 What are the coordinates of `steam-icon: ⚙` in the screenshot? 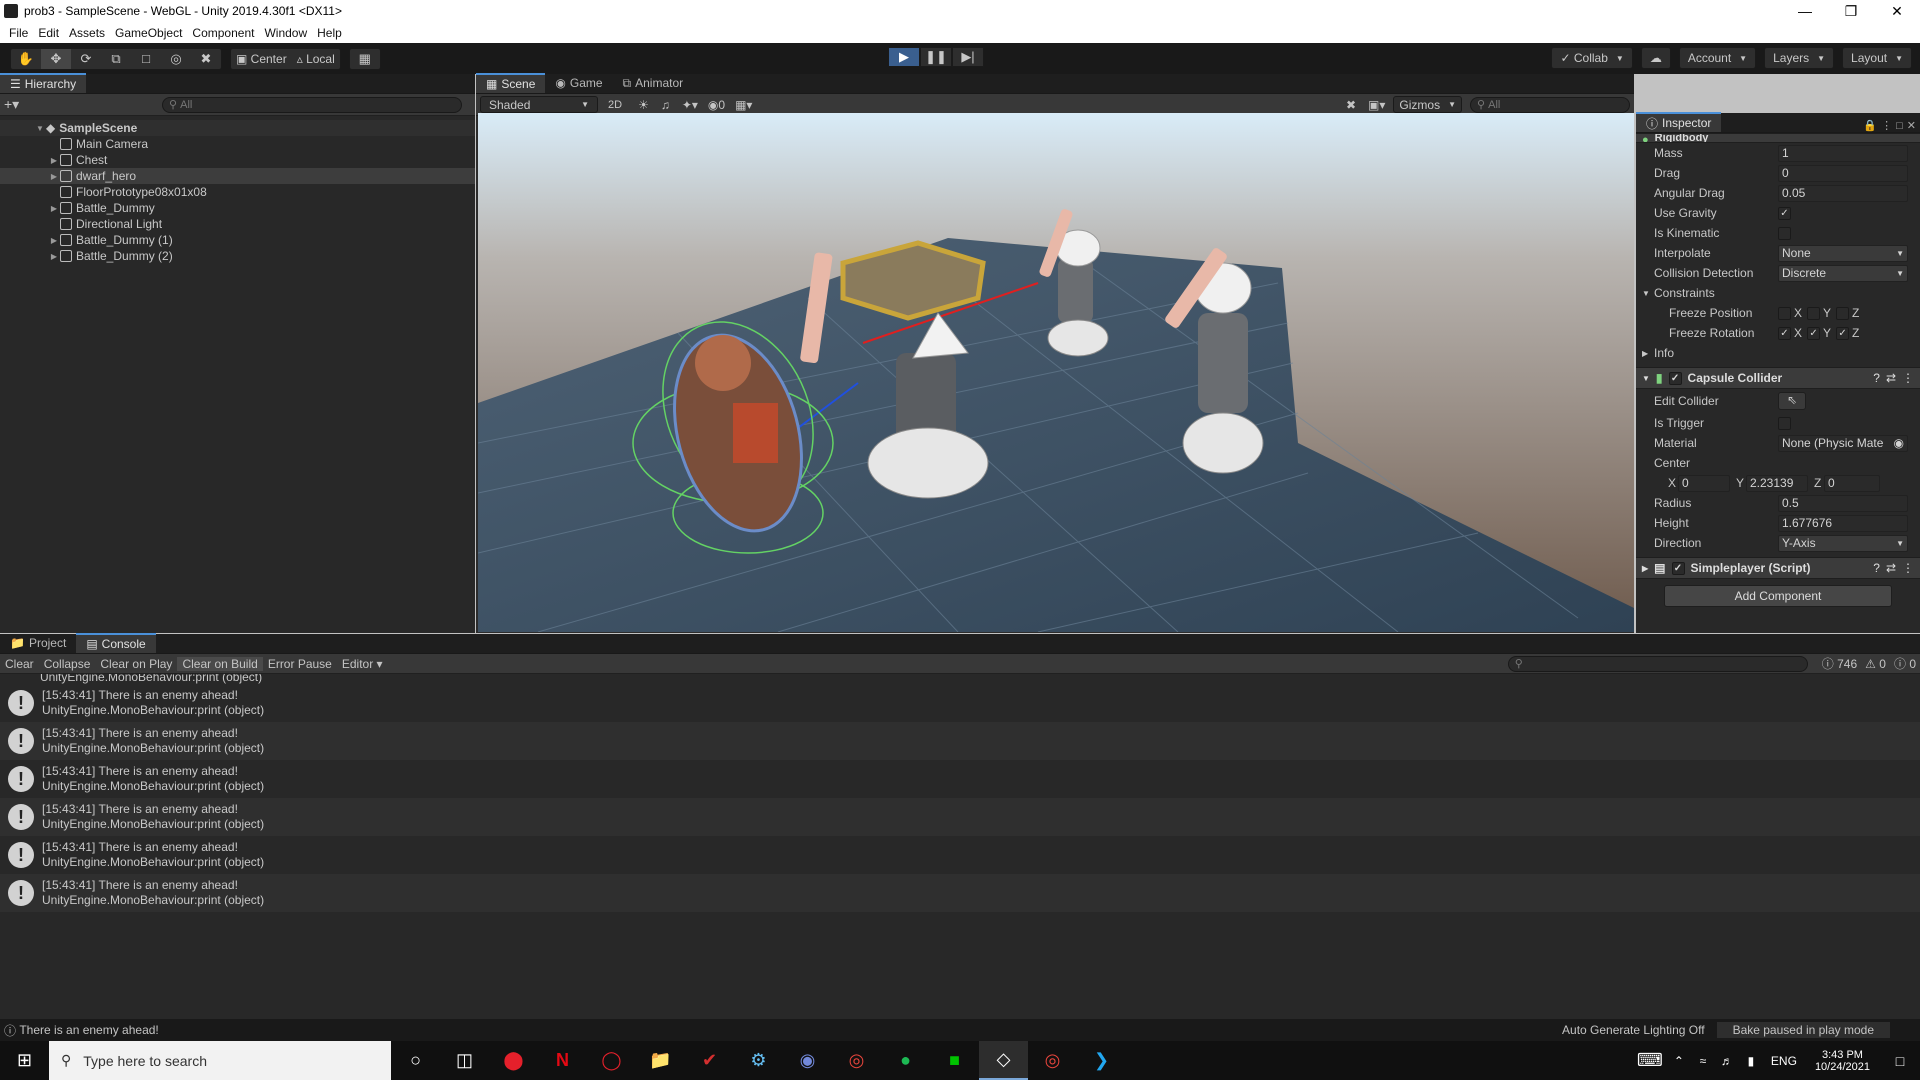 It's located at (758, 1060).